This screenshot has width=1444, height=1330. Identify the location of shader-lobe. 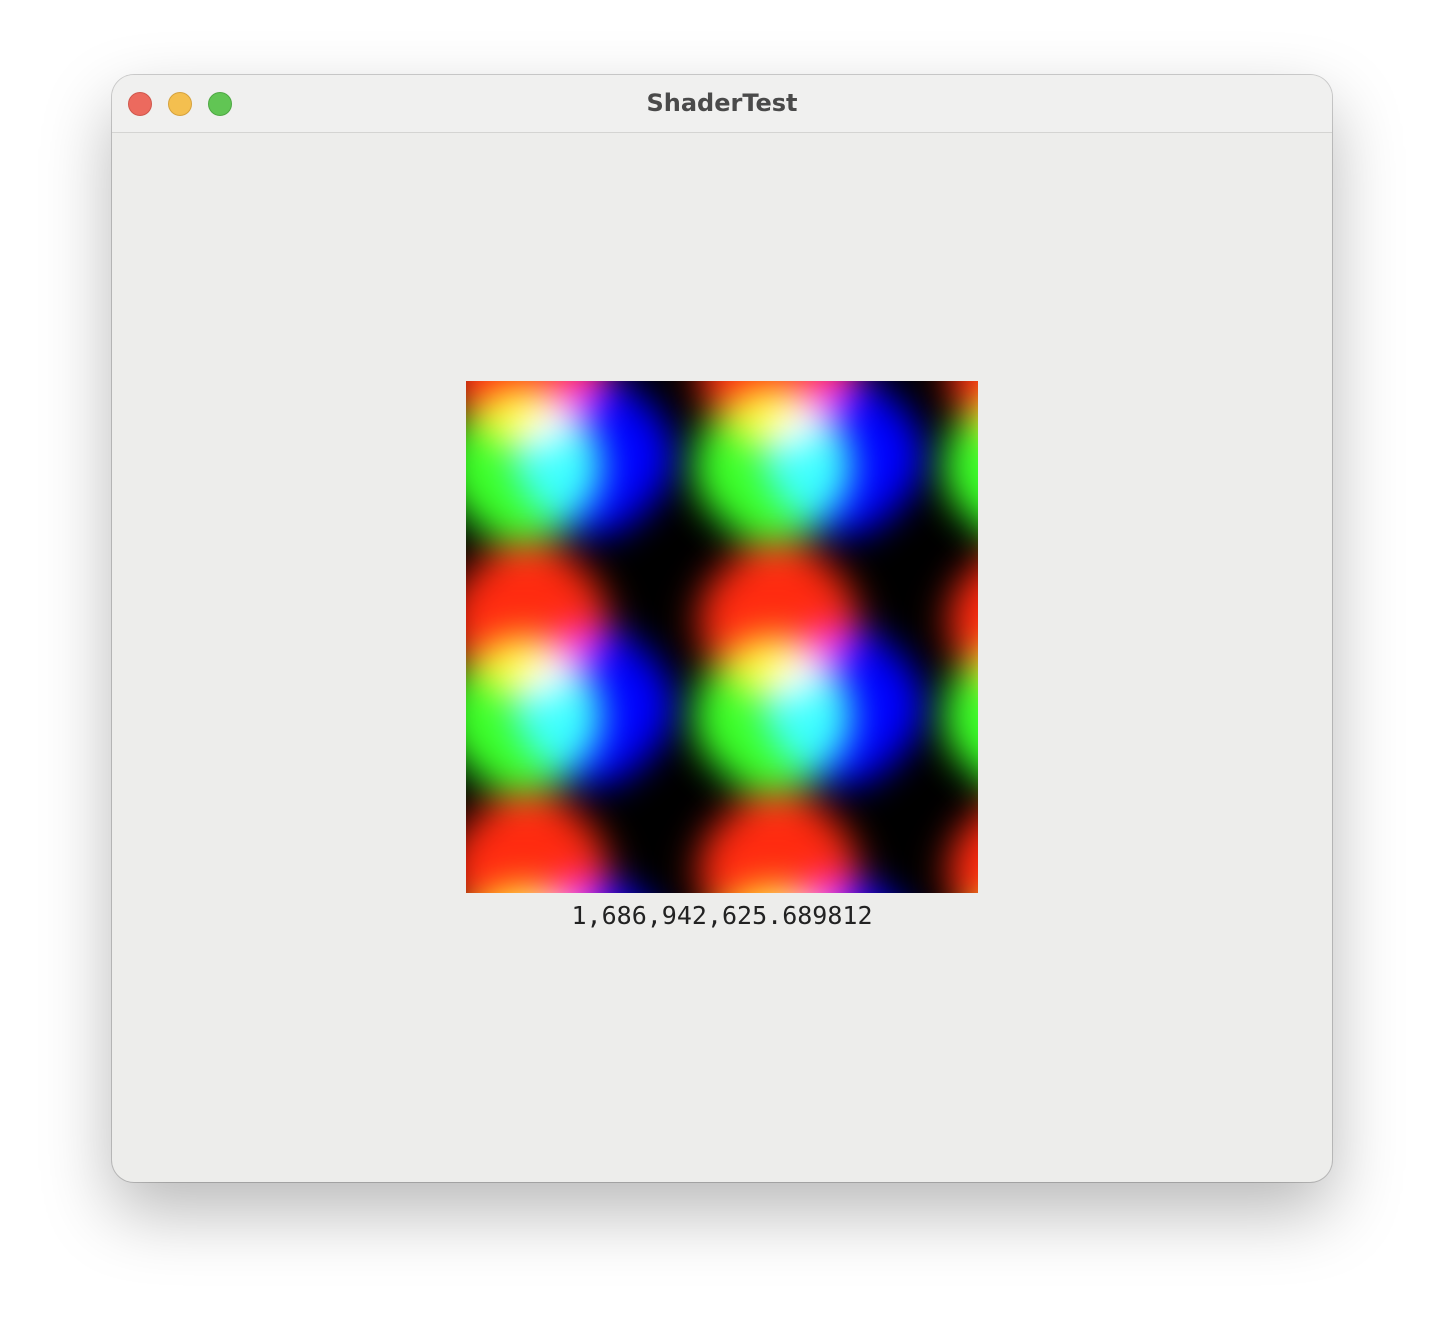
(949, 828).